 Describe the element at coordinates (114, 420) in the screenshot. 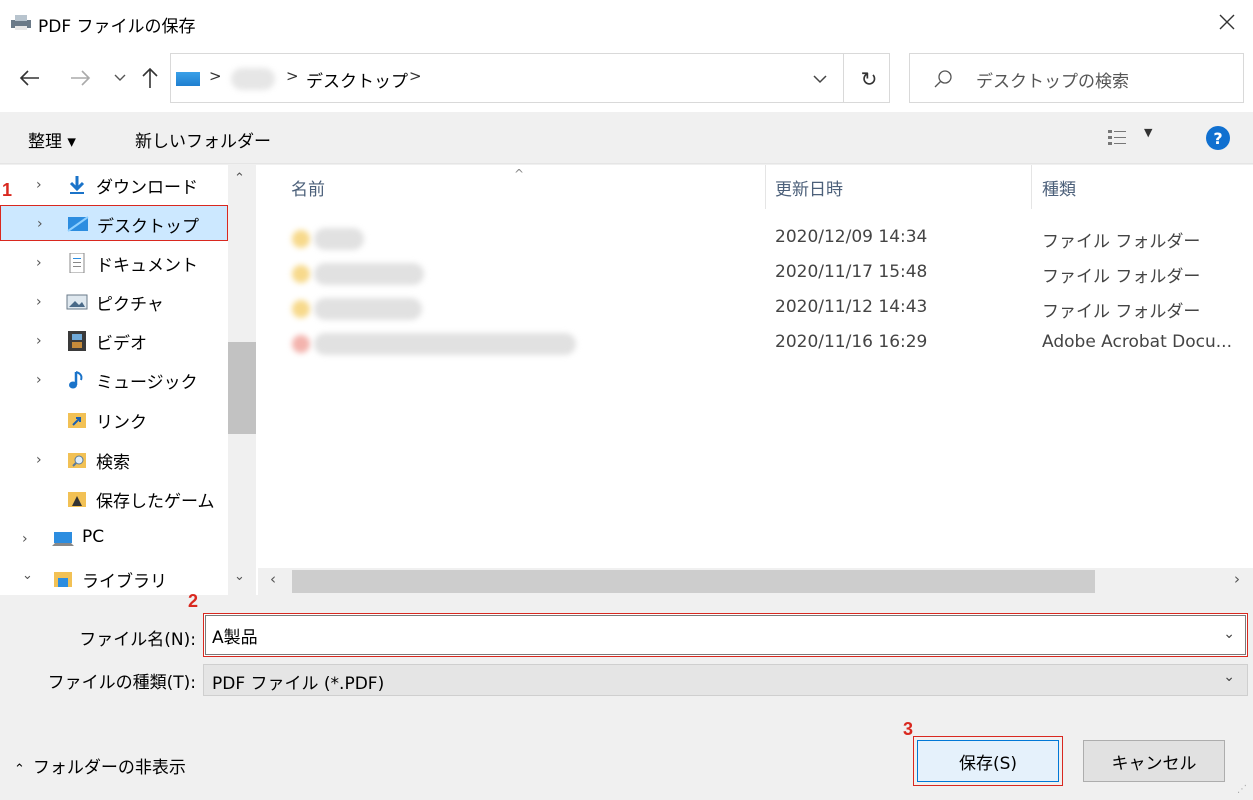

I see `nav-item-links: リンク` at that location.